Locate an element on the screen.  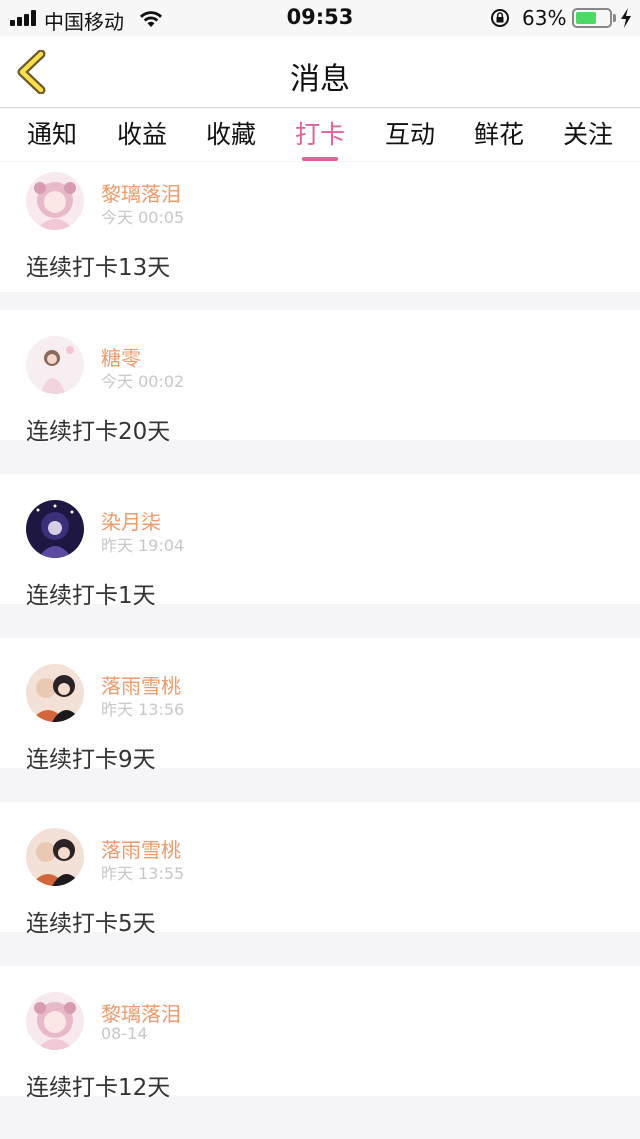
tab-notifications: 通知 is located at coordinates (52, 135).